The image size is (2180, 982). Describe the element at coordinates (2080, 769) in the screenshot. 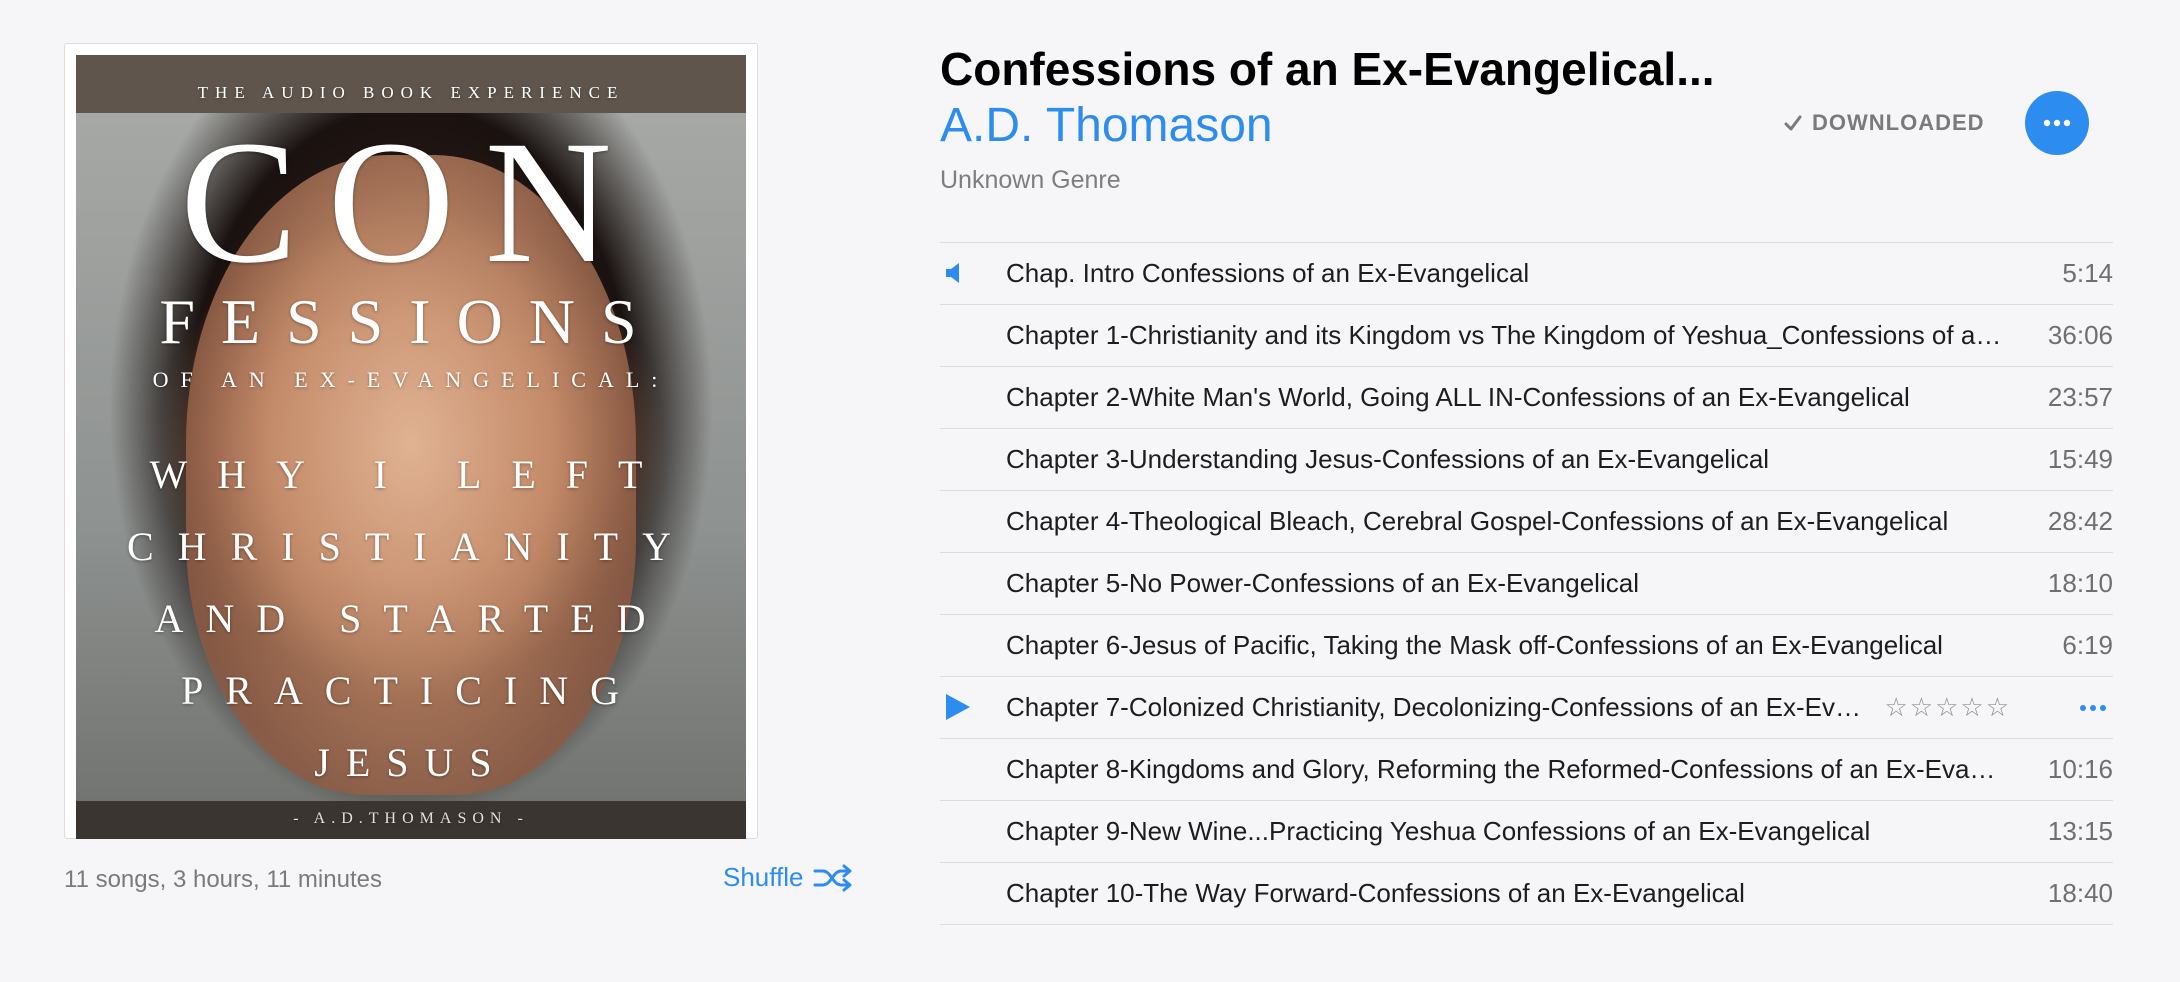

I see `track-duration: 10:16` at that location.